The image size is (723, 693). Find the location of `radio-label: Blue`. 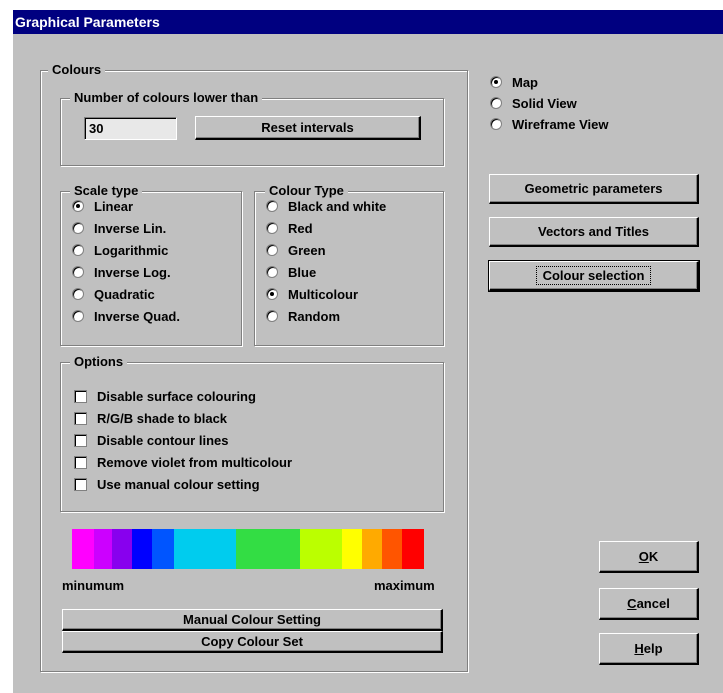

radio-label: Blue is located at coordinates (302, 272).